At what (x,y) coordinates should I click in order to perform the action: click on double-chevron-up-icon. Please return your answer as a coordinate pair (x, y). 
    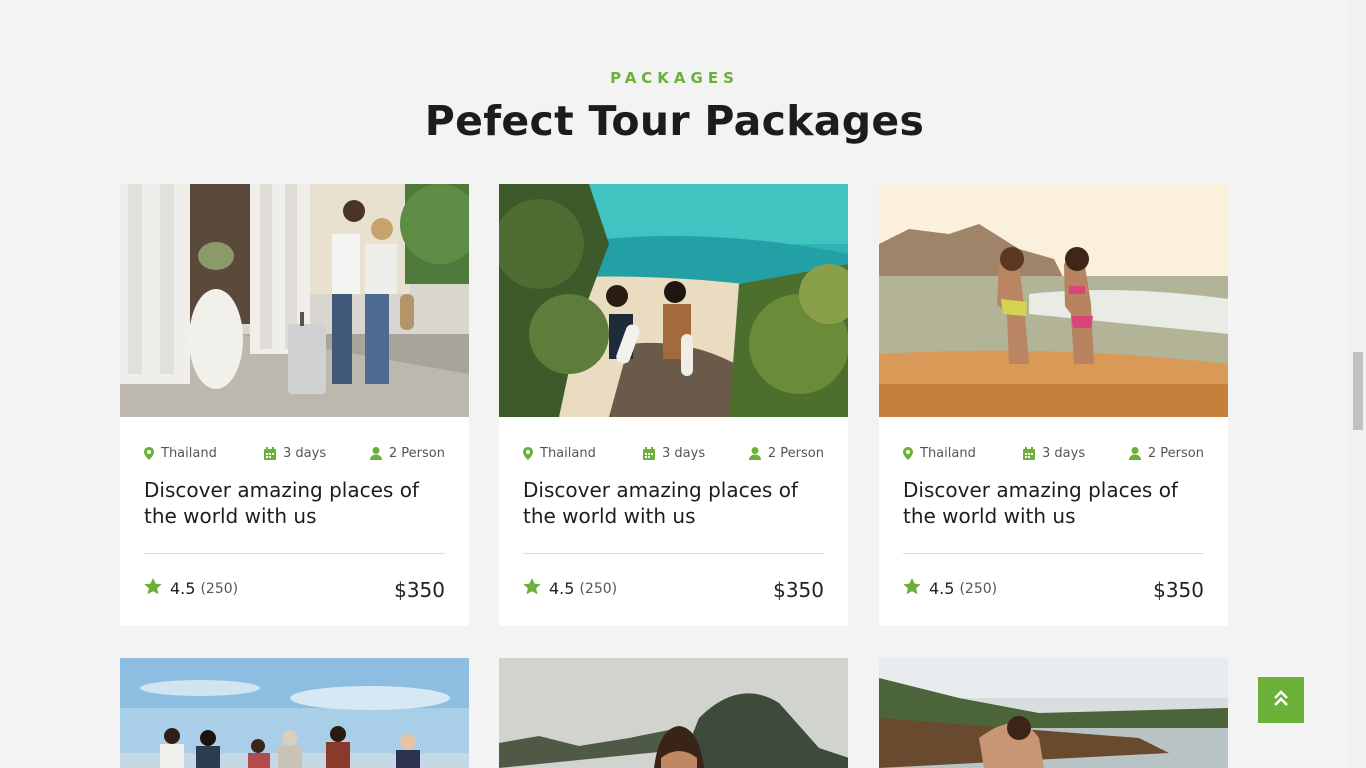
    Looking at the image, I should click on (1281, 700).